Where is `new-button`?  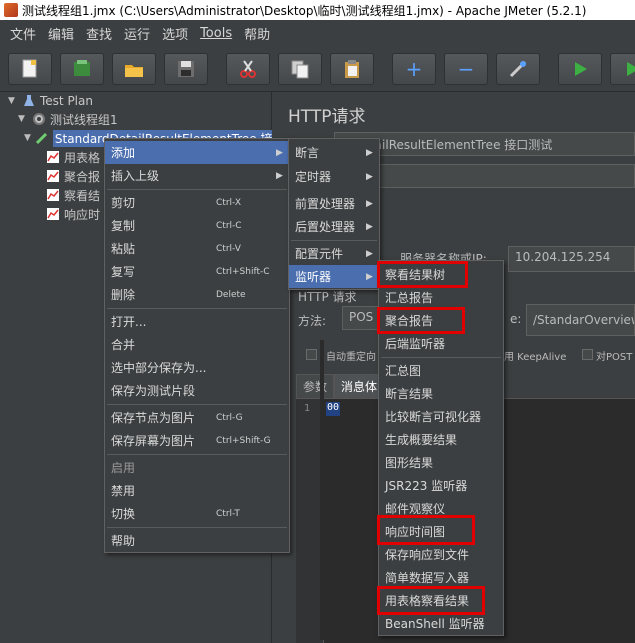 new-button is located at coordinates (30, 69).